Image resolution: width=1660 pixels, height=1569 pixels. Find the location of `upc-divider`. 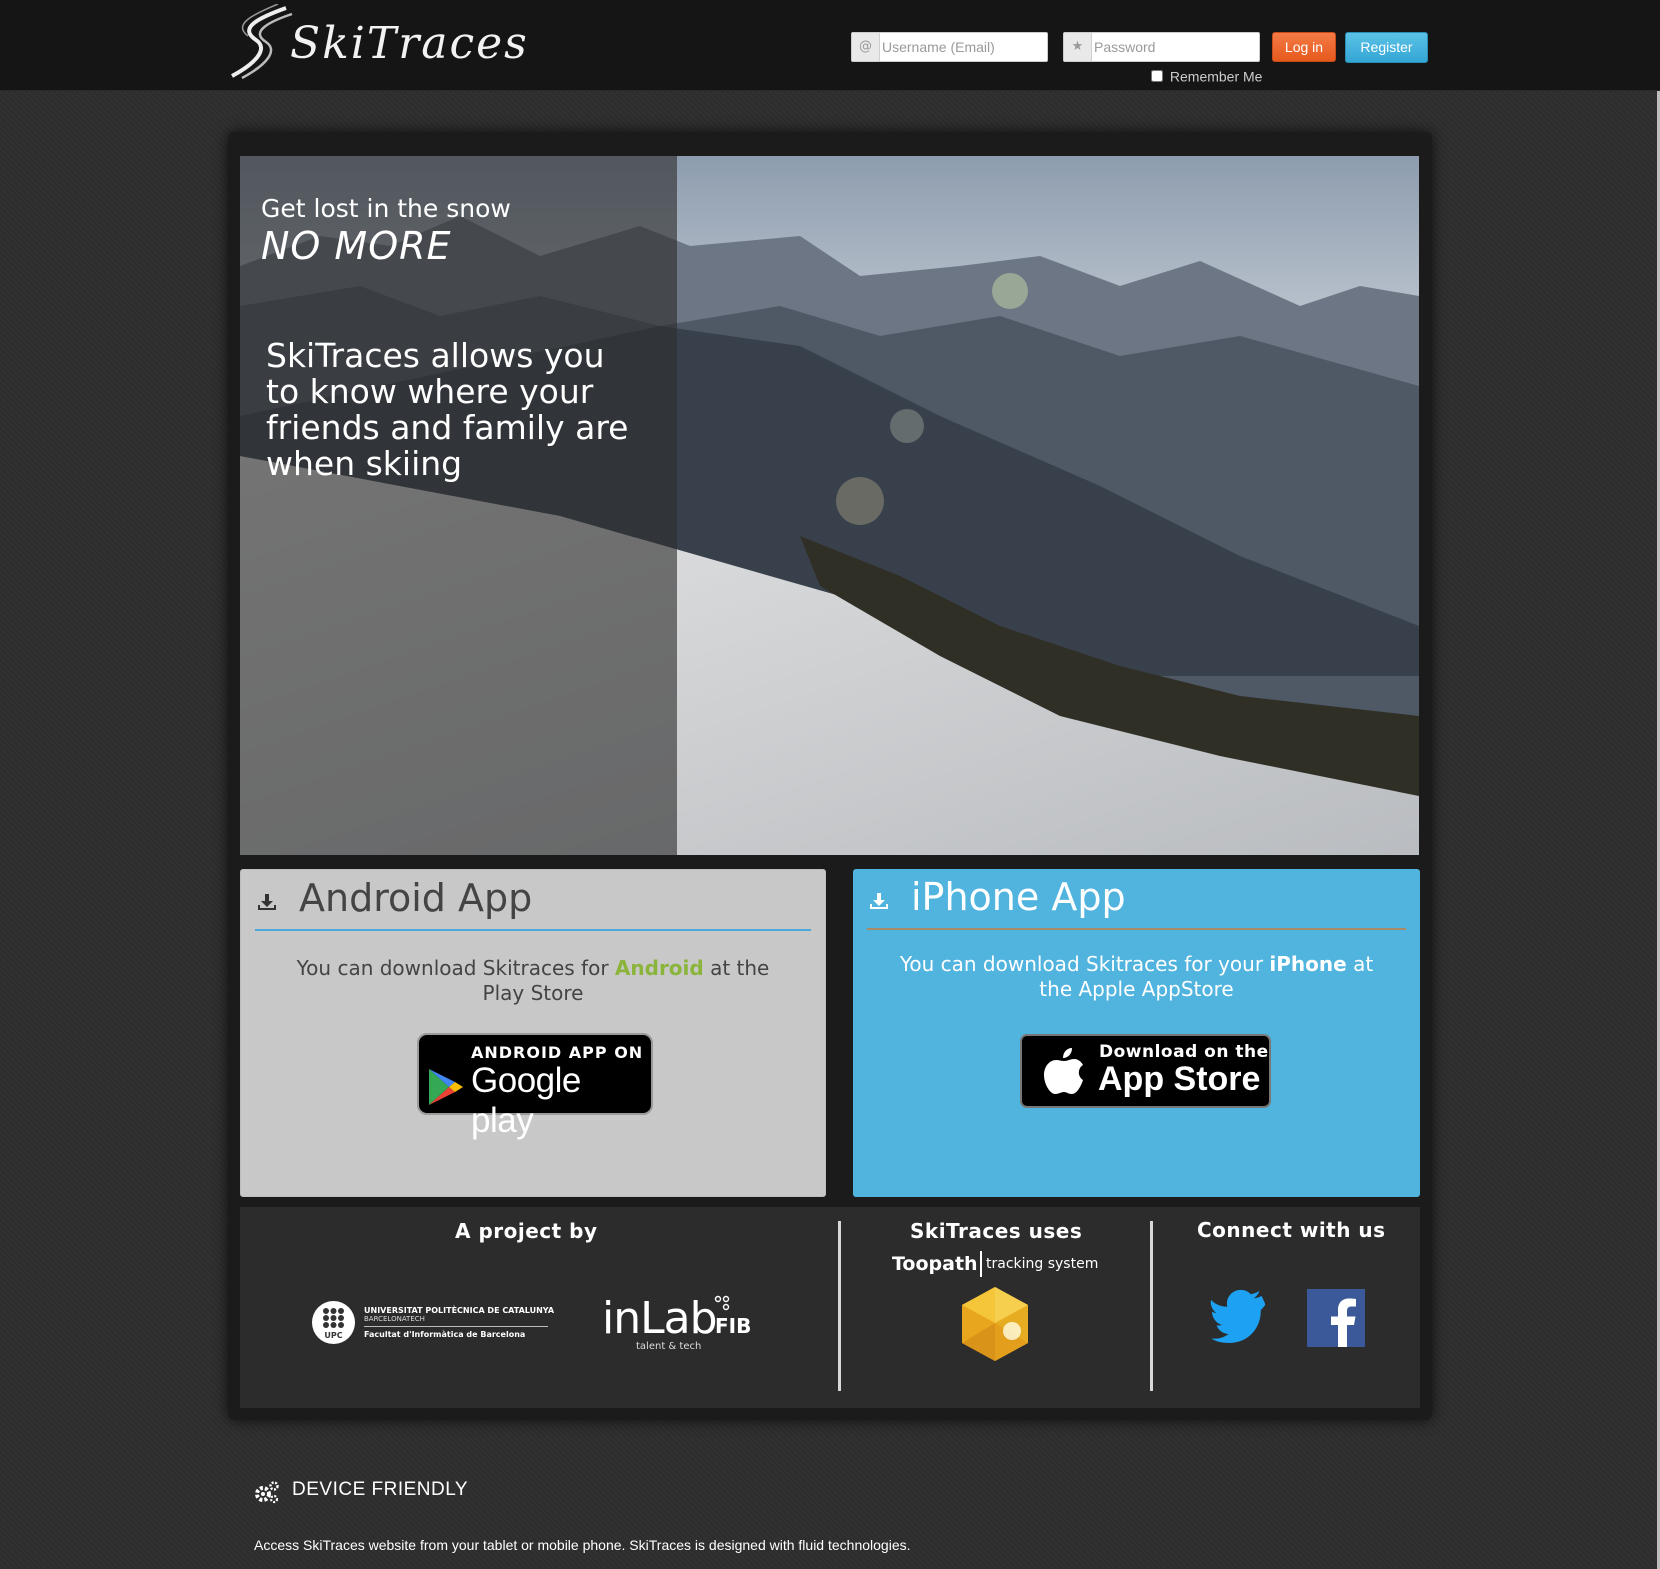

upc-divider is located at coordinates (456, 1326).